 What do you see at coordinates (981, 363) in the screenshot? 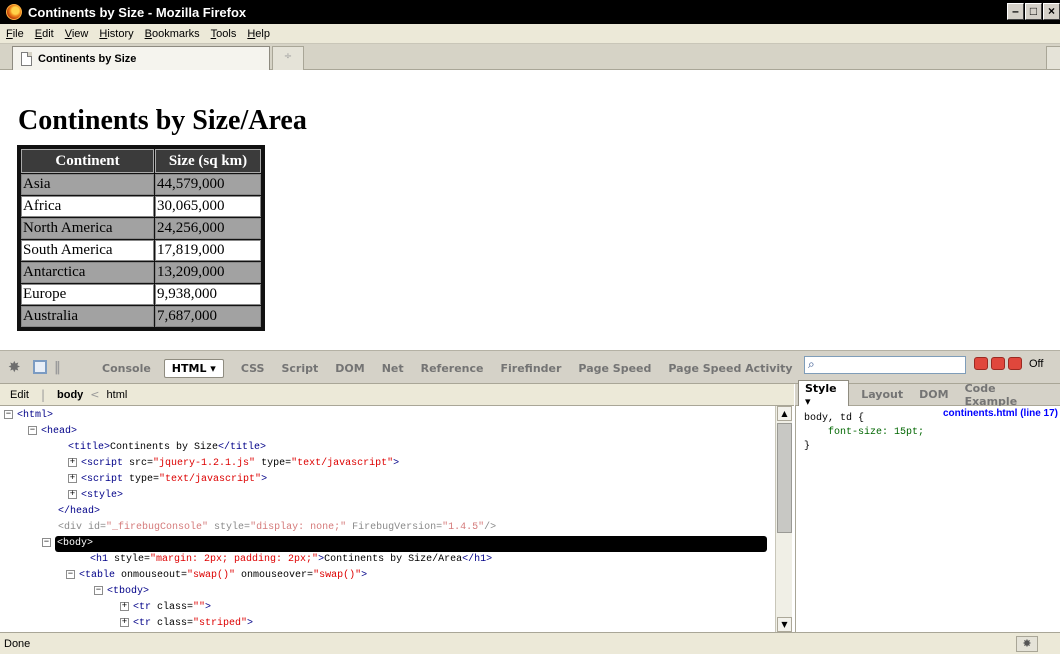
I see `firebug-minimize-icon` at bounding box center [981, 363].